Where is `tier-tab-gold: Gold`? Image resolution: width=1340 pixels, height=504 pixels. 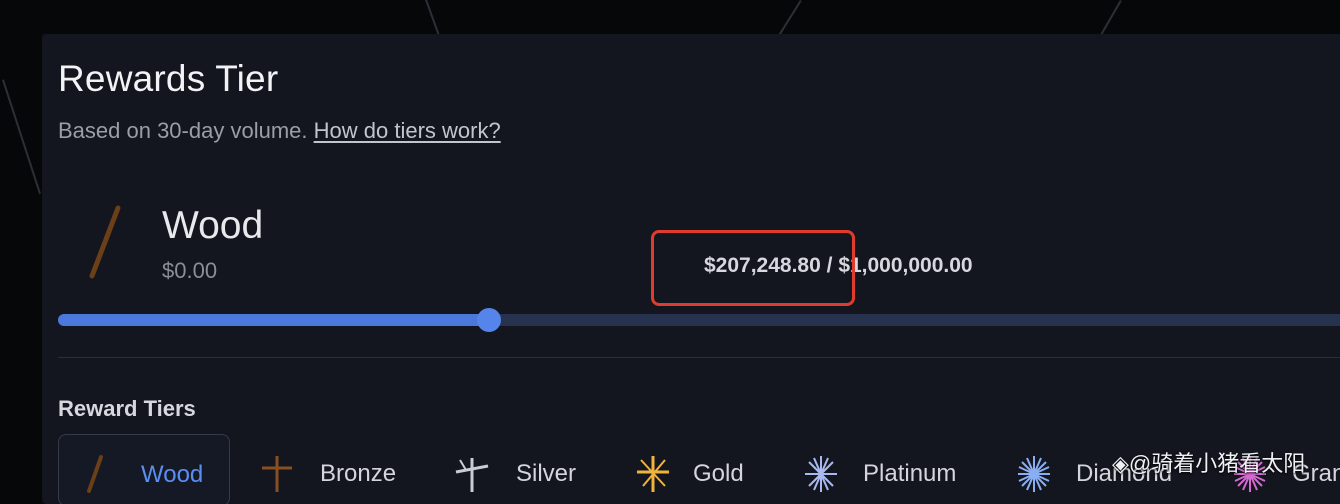 tier-tab-gold: Gold is located at coordinates (697, 469).